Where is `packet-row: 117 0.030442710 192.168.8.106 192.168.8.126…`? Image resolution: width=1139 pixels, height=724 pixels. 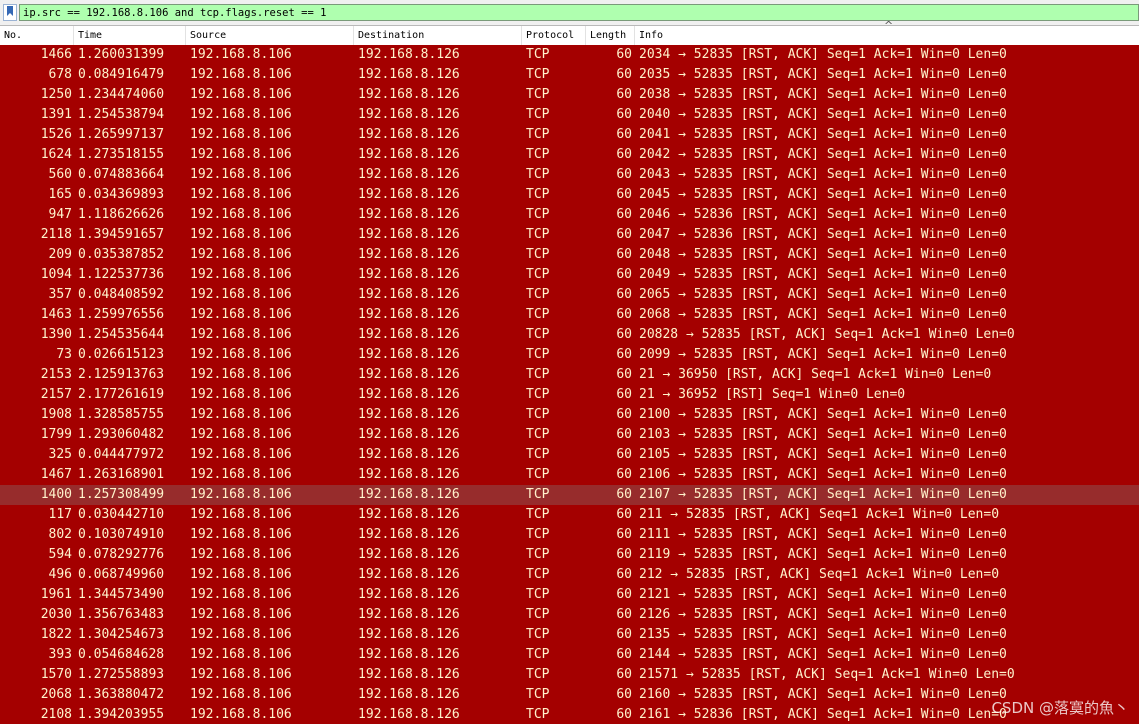
packet-row: 117 0.030442710 192.168.8.106 192.168.8.126… is located at coordinates (569, 515).